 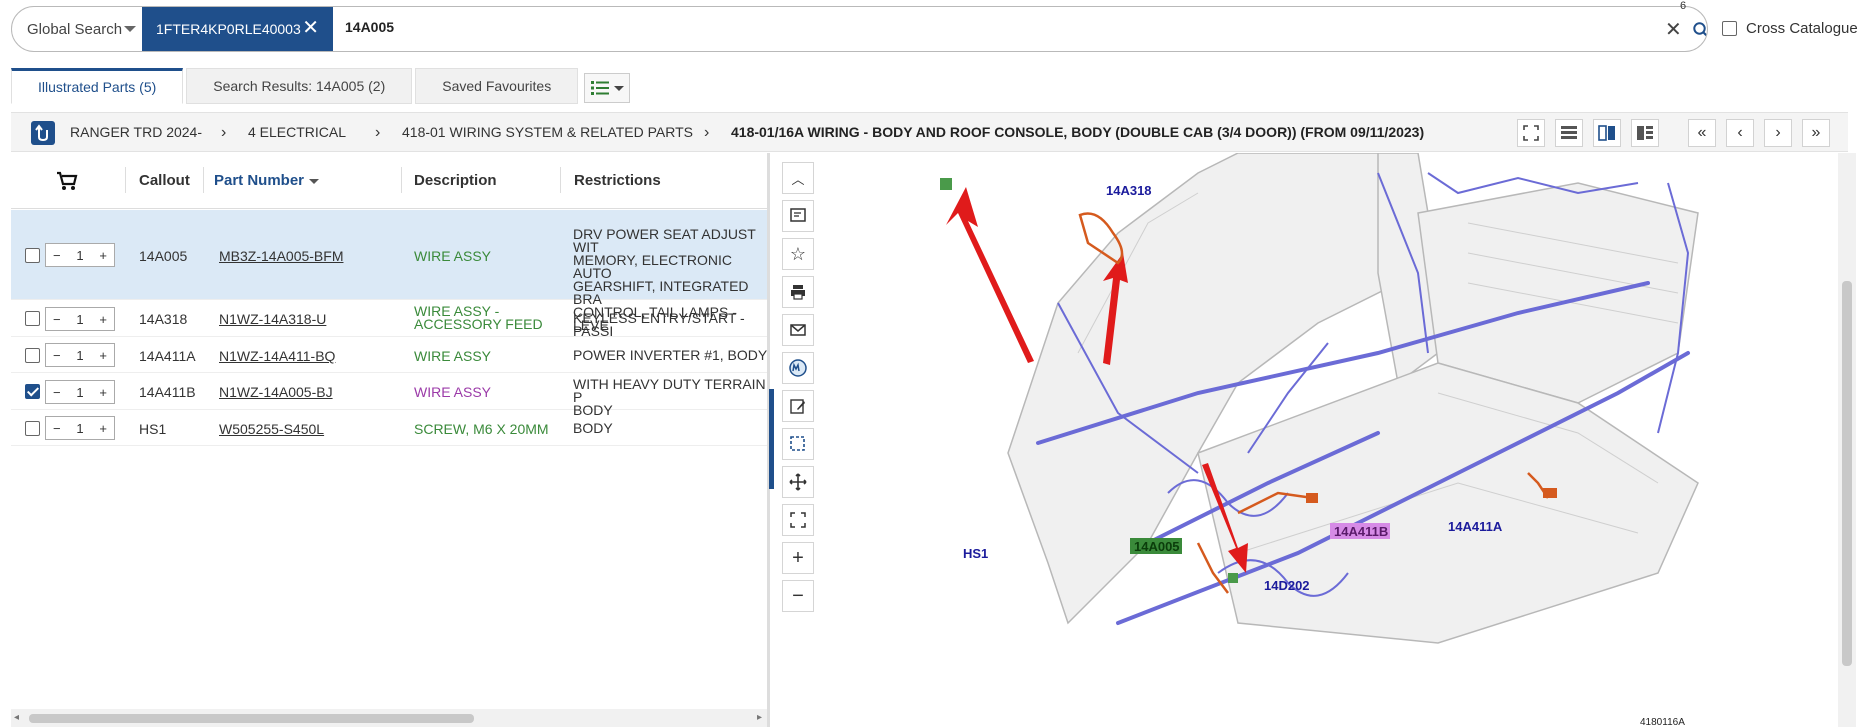 What do you see at coordinates (1729, 28) in the screenshot?
I see `cross-catalogue-checkbox` at bounding box center [1729, 28].